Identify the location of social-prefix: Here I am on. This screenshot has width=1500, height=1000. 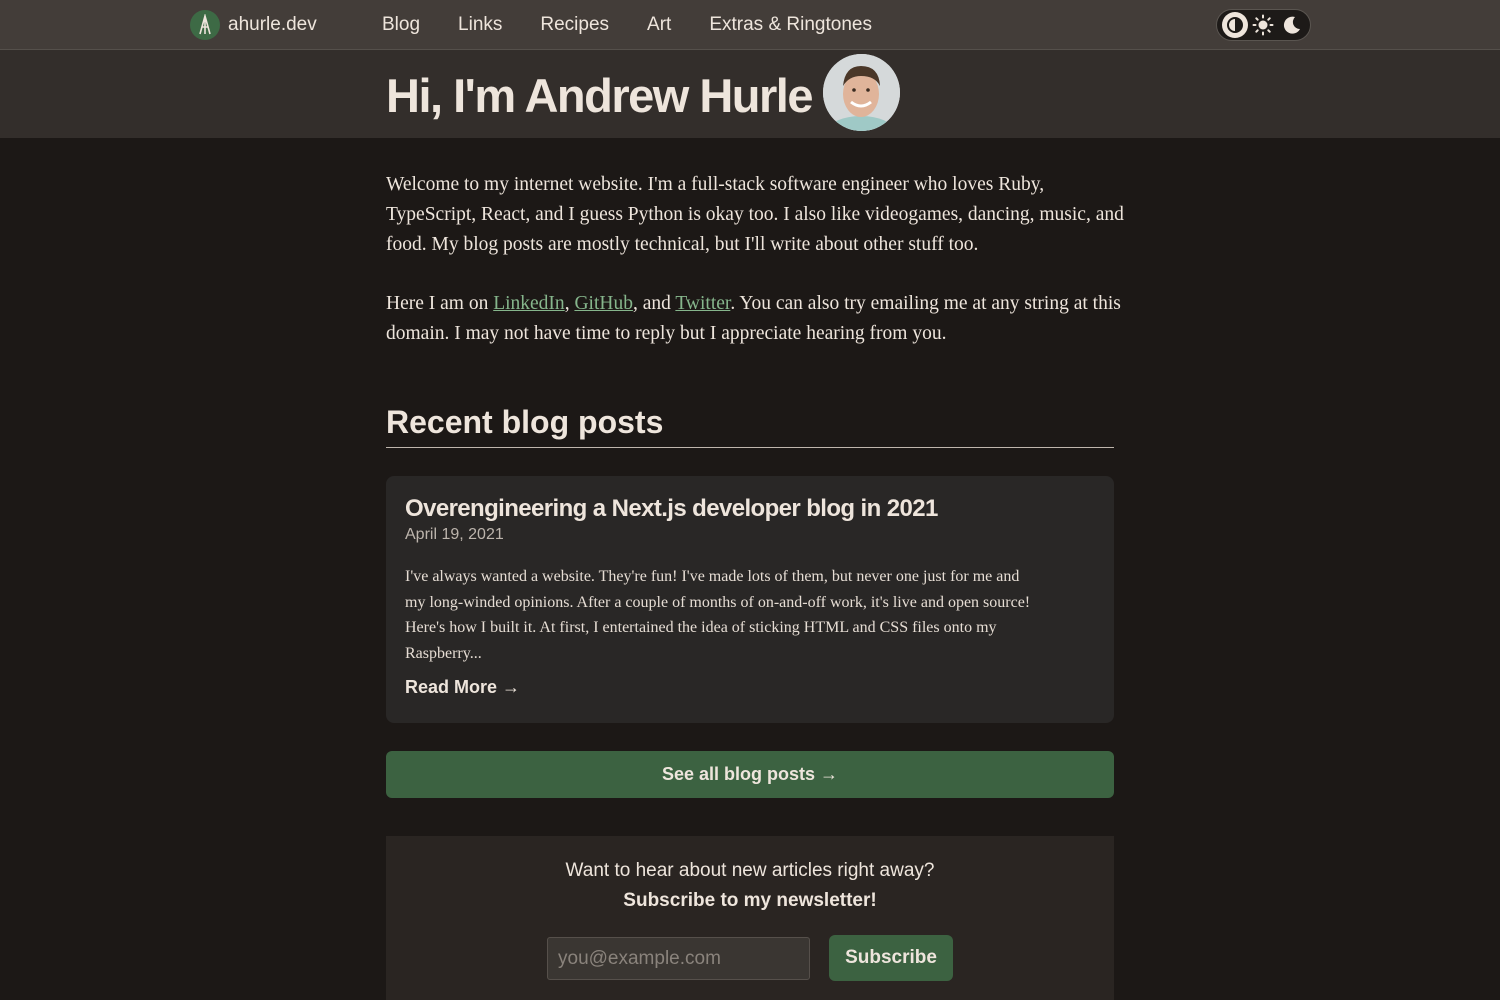
(440, 303).